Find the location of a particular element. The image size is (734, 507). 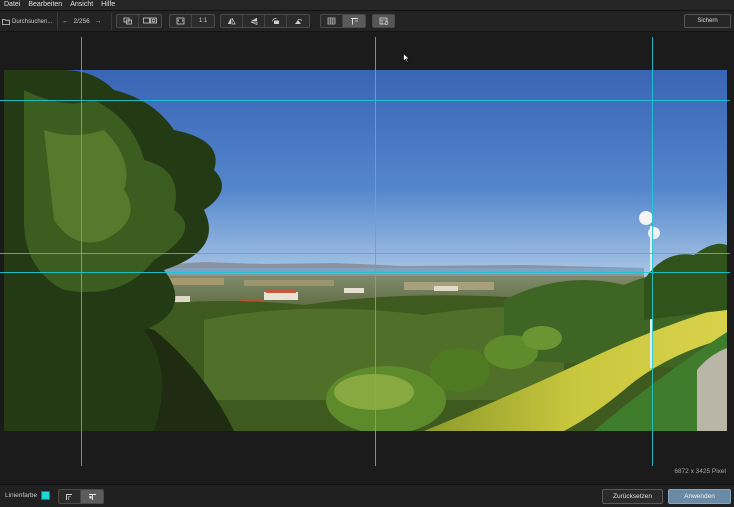

fit-icon is located at coordinates (180, 21).